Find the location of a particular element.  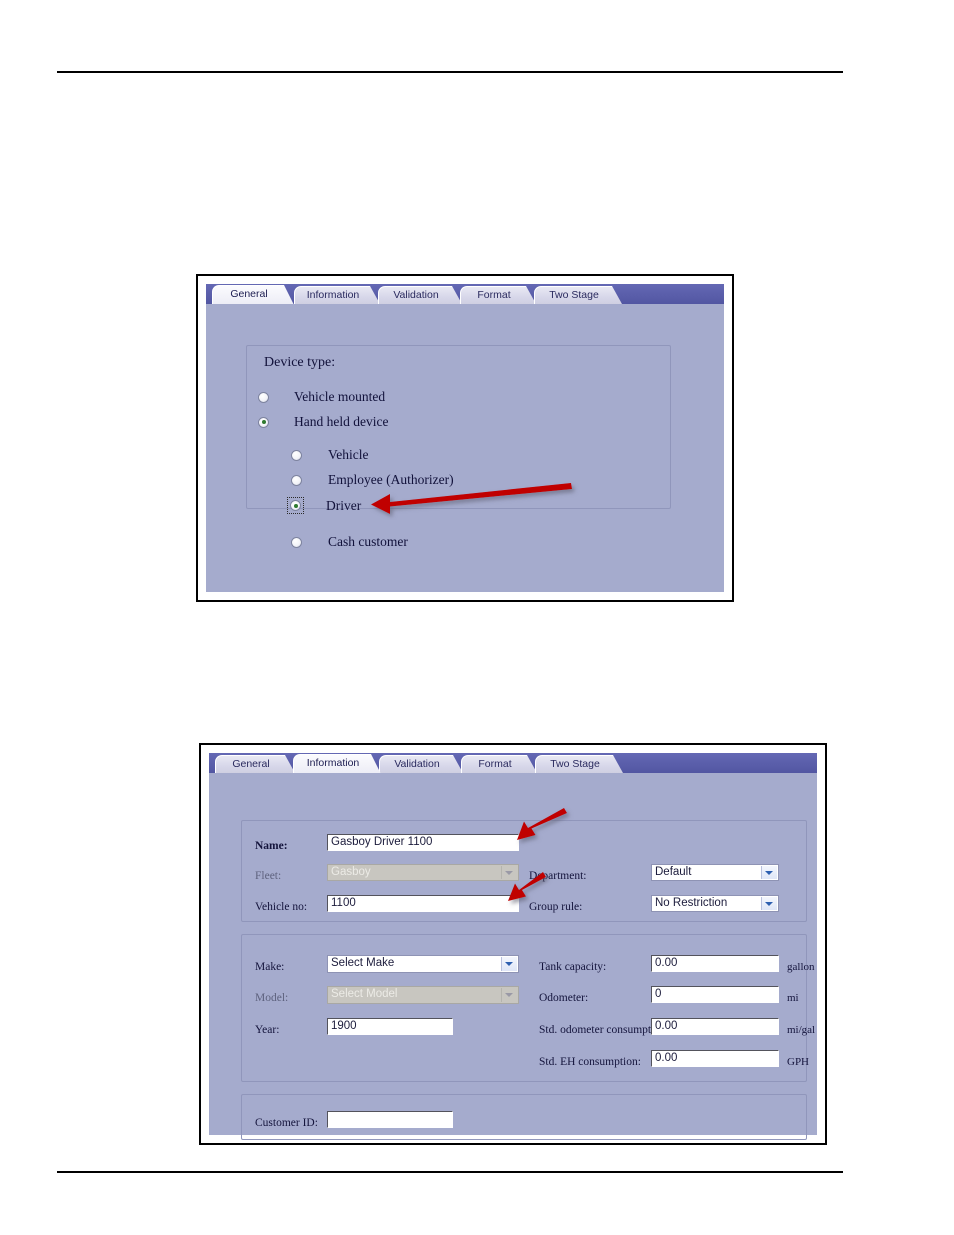

radio-driver-icon is located at coordinates (295, 505).